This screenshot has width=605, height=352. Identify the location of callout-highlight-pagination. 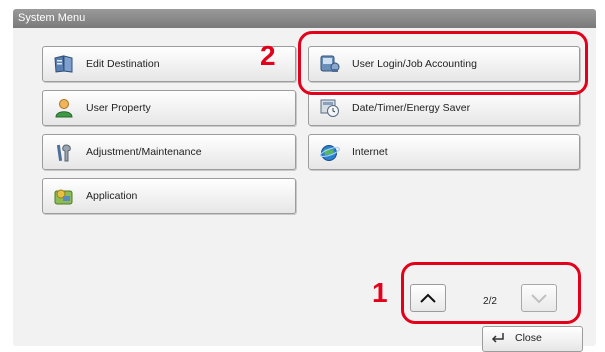
(491, 293).